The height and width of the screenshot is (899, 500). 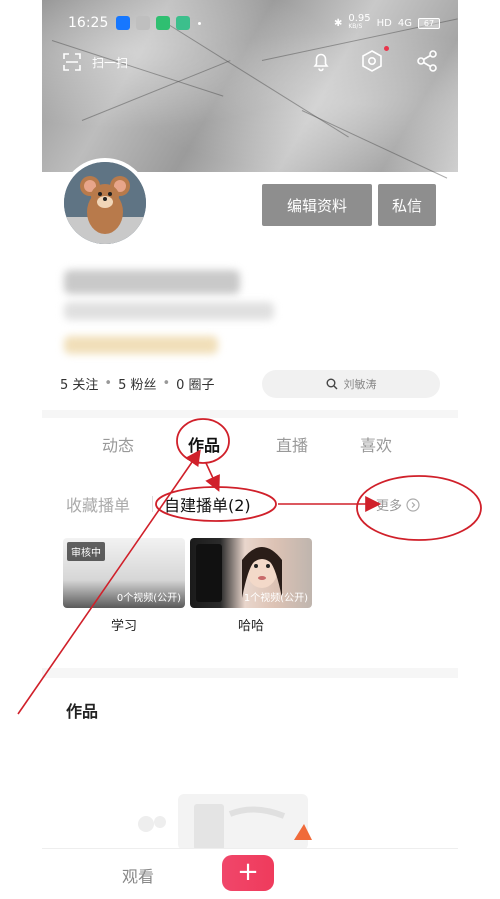 What do you see at coordinates (123, 23) in the screenshot?
I see `app-notification-icon` at bounding box center [123, 23].